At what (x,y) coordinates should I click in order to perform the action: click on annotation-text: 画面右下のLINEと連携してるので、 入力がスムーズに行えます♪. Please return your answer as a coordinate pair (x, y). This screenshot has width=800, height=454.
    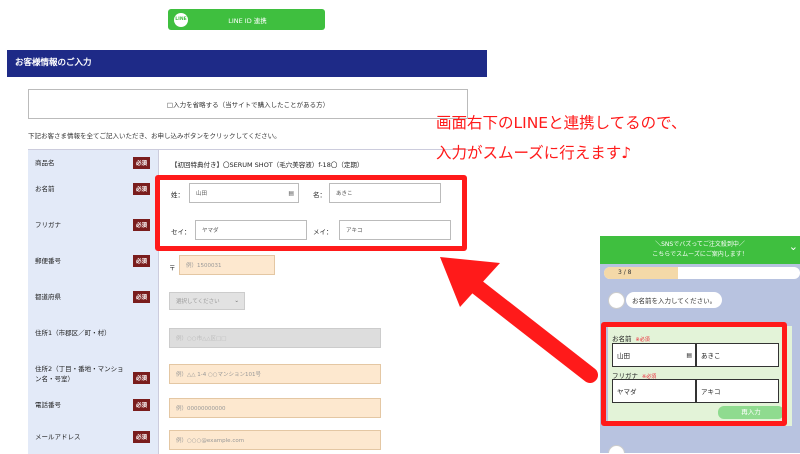
    Looking at the image, I should click on (561, 138).